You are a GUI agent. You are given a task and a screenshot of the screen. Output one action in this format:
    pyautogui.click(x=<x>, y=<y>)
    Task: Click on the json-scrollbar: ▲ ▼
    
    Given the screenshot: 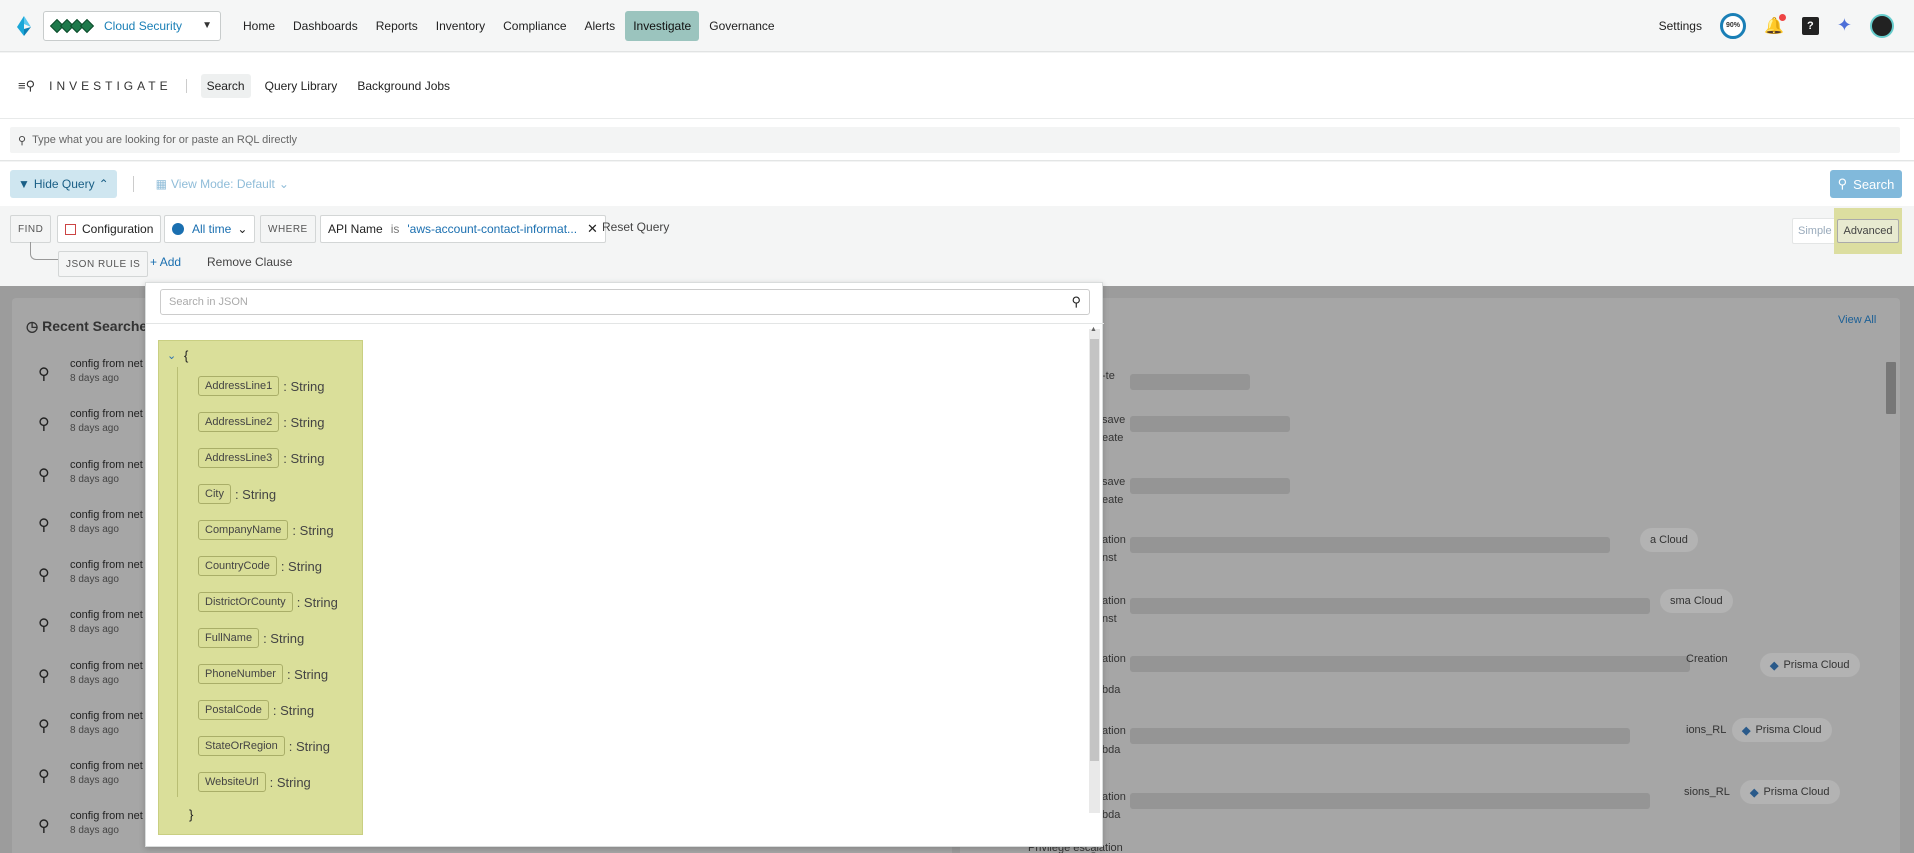 What is the action you would take?
    pyautogui.click(x=1094, y=589)
    